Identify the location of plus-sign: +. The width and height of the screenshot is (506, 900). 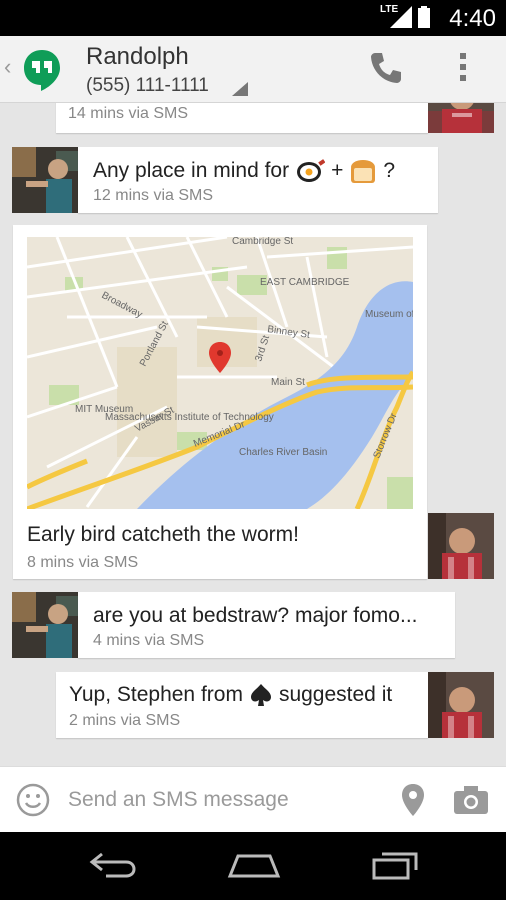
(337, 170).